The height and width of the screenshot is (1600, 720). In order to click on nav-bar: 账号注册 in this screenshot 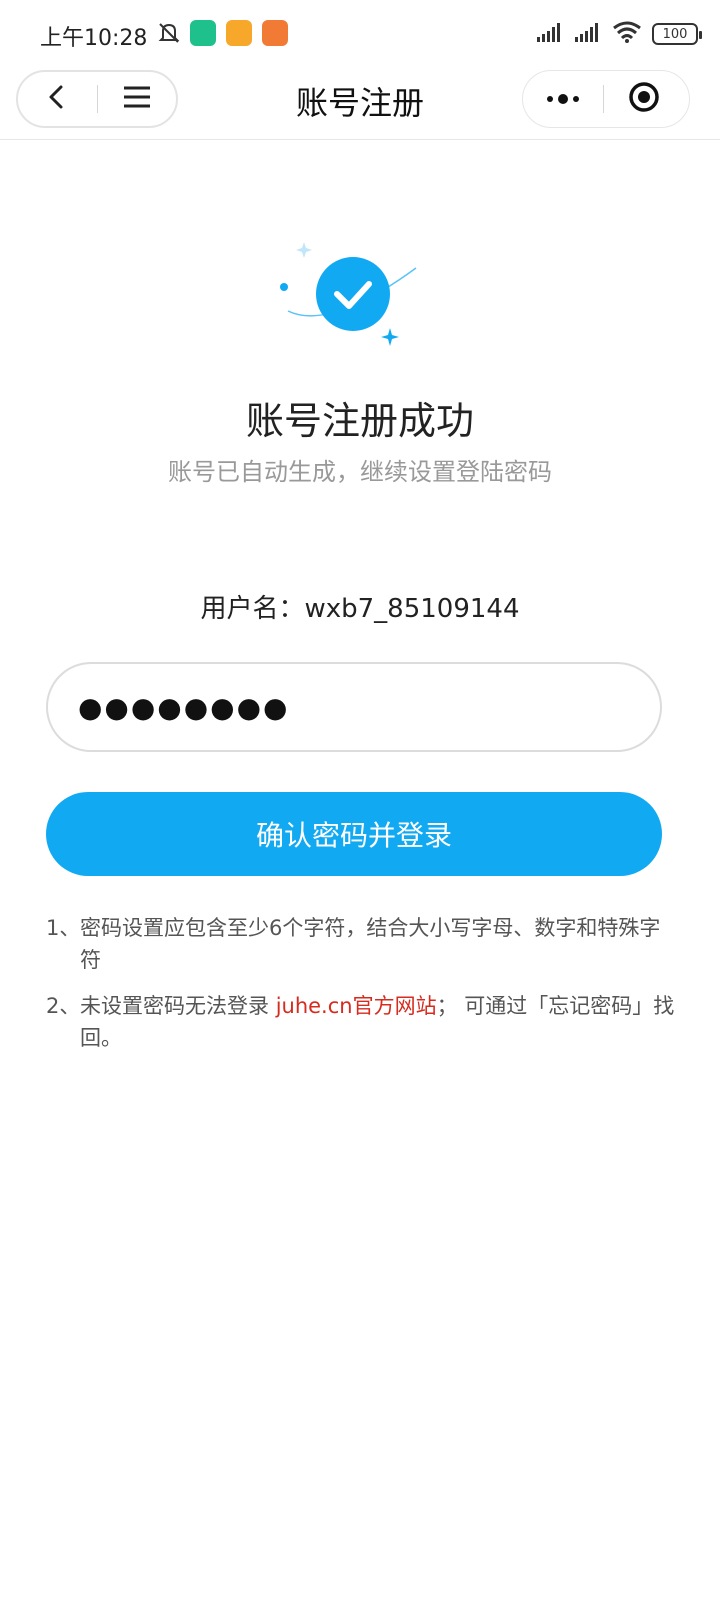, I will do `click(360, 103)`.